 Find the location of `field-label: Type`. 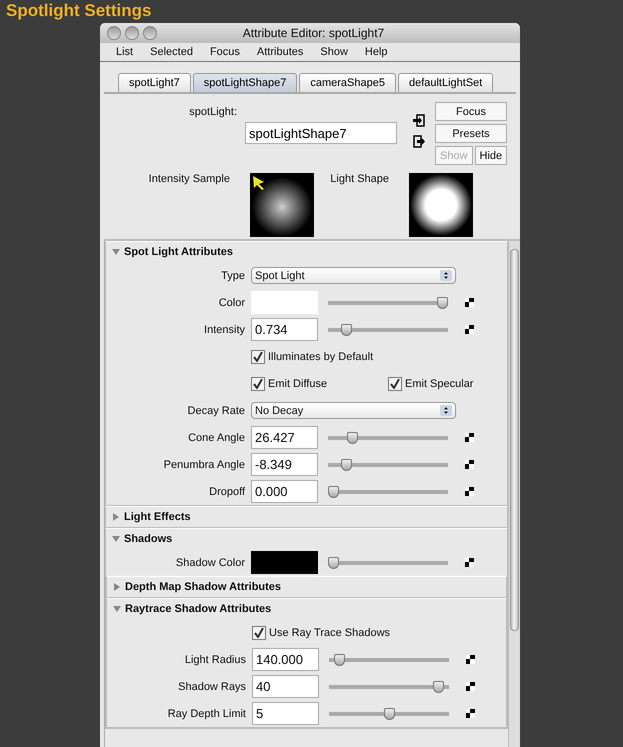

field-label: Type is located at coordinates (233, 276).